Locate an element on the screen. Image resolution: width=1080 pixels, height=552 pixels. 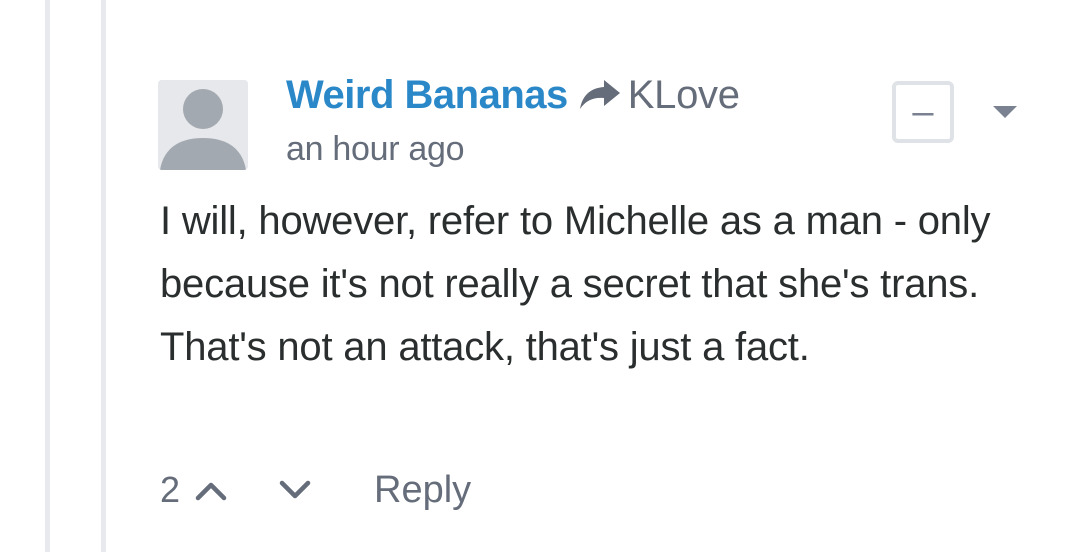
thread-line-inner is located at coordinates (103, 276).